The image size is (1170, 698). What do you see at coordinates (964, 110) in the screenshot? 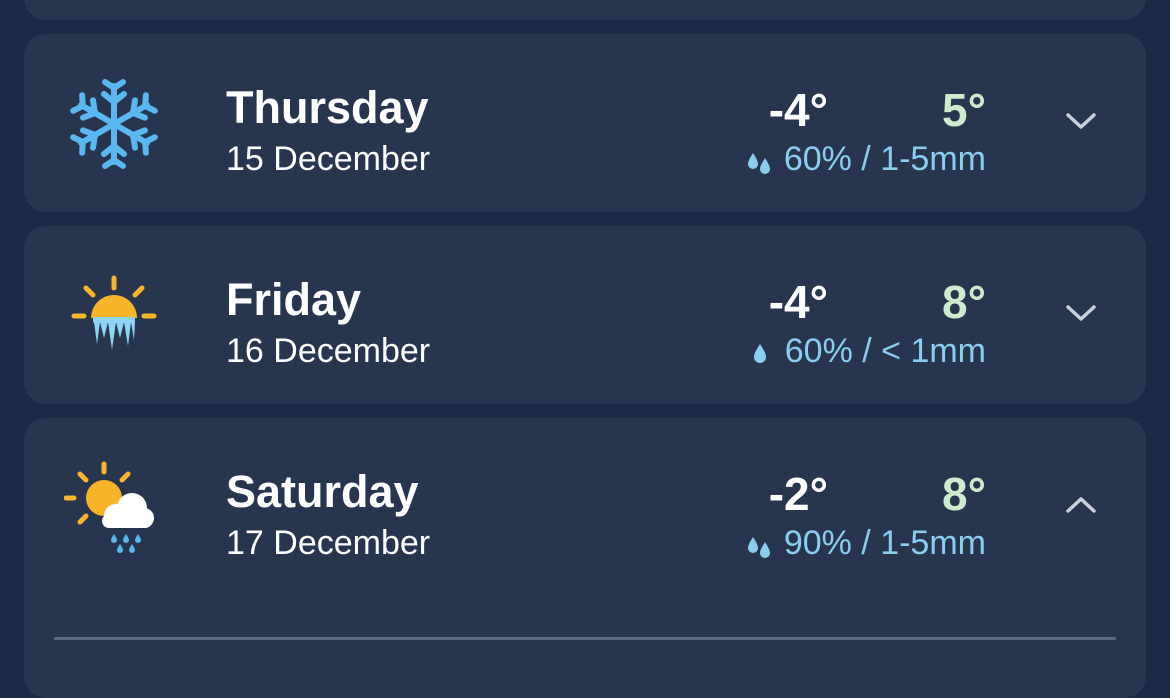
I see `temp-max: 5°` at bounding box center [964, 110].